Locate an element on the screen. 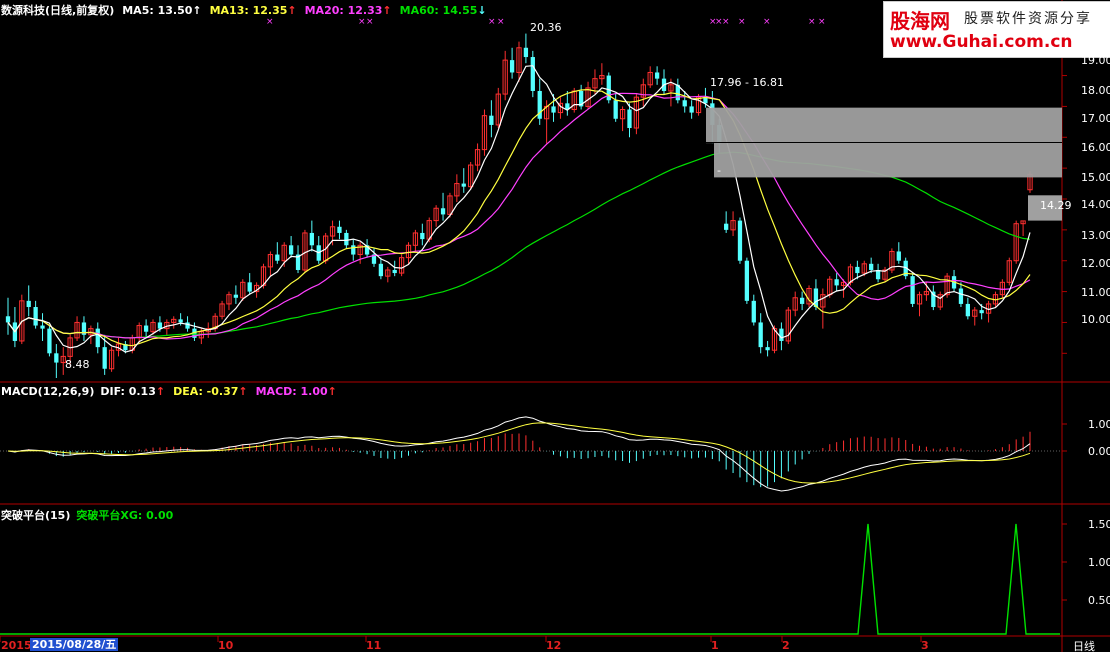  price-tick: 13.00 is located at coordinates (1095, 235).